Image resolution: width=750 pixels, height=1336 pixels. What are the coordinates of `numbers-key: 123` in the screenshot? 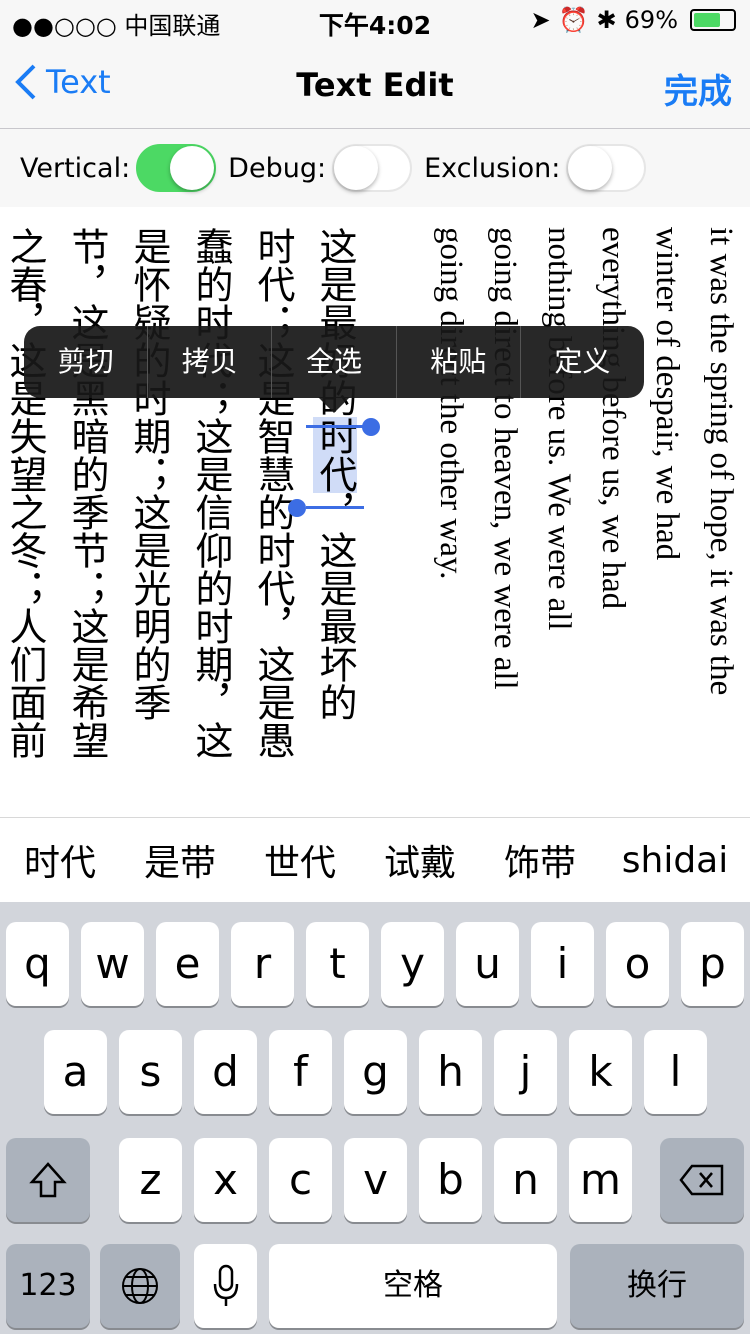 It's located at (48, 1286).